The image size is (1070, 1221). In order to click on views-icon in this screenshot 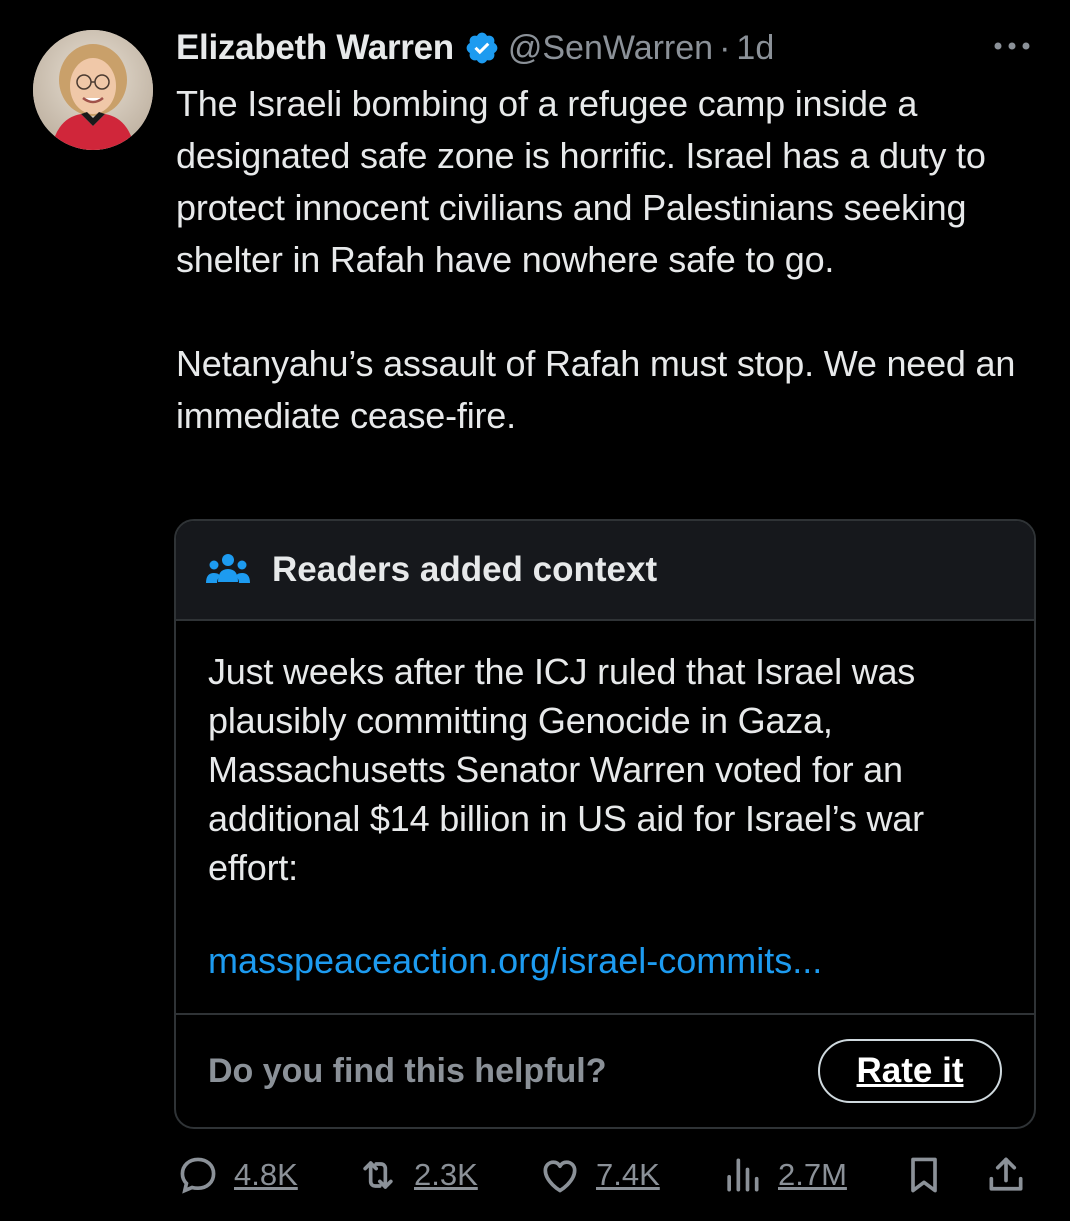, I will do `click(743, 1175)`.